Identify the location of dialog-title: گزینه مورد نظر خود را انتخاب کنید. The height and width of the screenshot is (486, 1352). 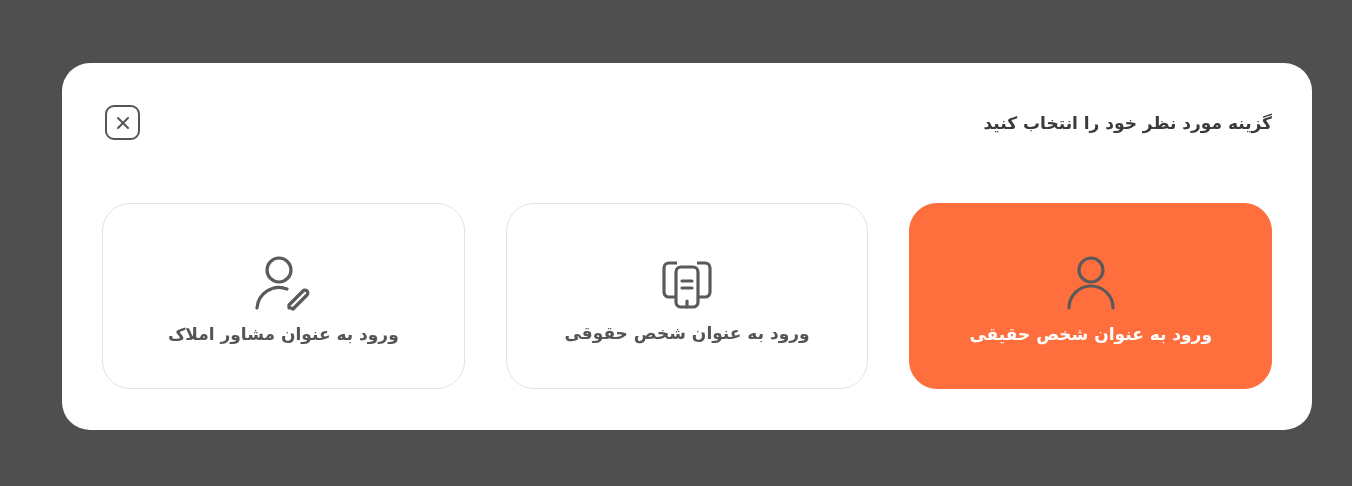
(1127, 122).